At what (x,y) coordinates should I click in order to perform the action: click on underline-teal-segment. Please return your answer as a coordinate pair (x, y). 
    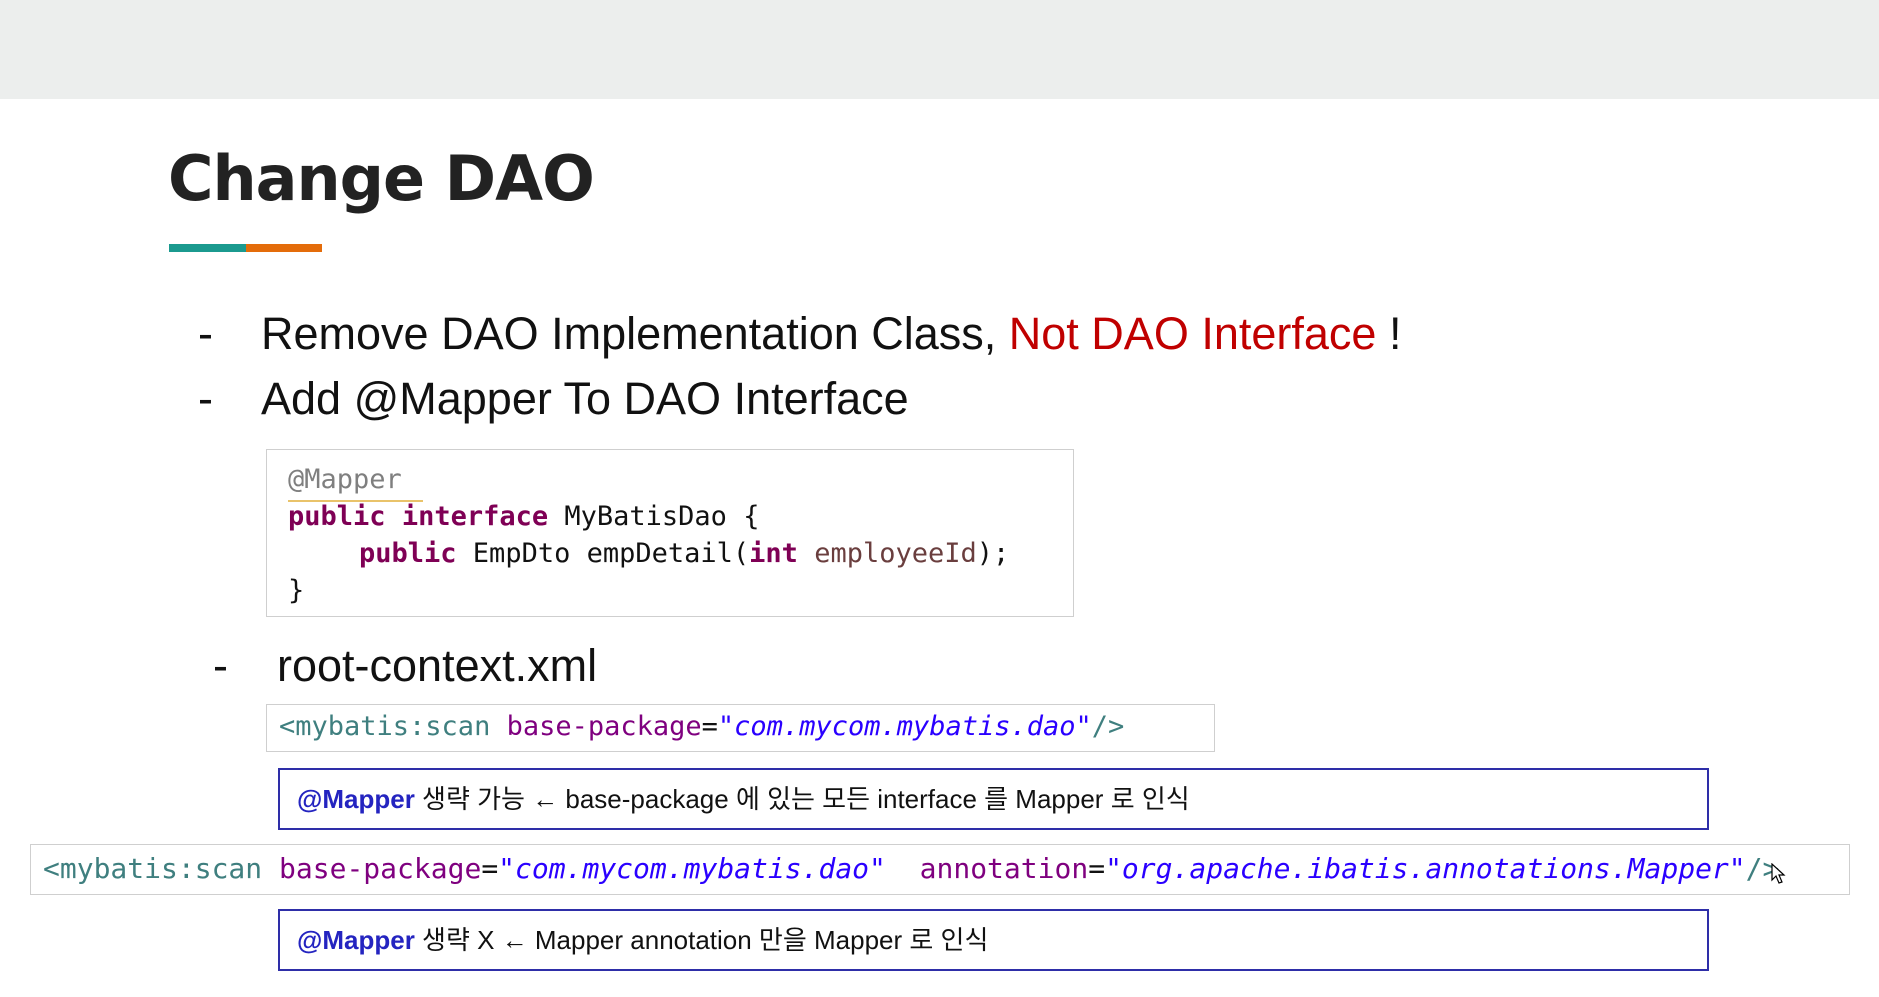
    Looking at the image, I should click on (207, 248).